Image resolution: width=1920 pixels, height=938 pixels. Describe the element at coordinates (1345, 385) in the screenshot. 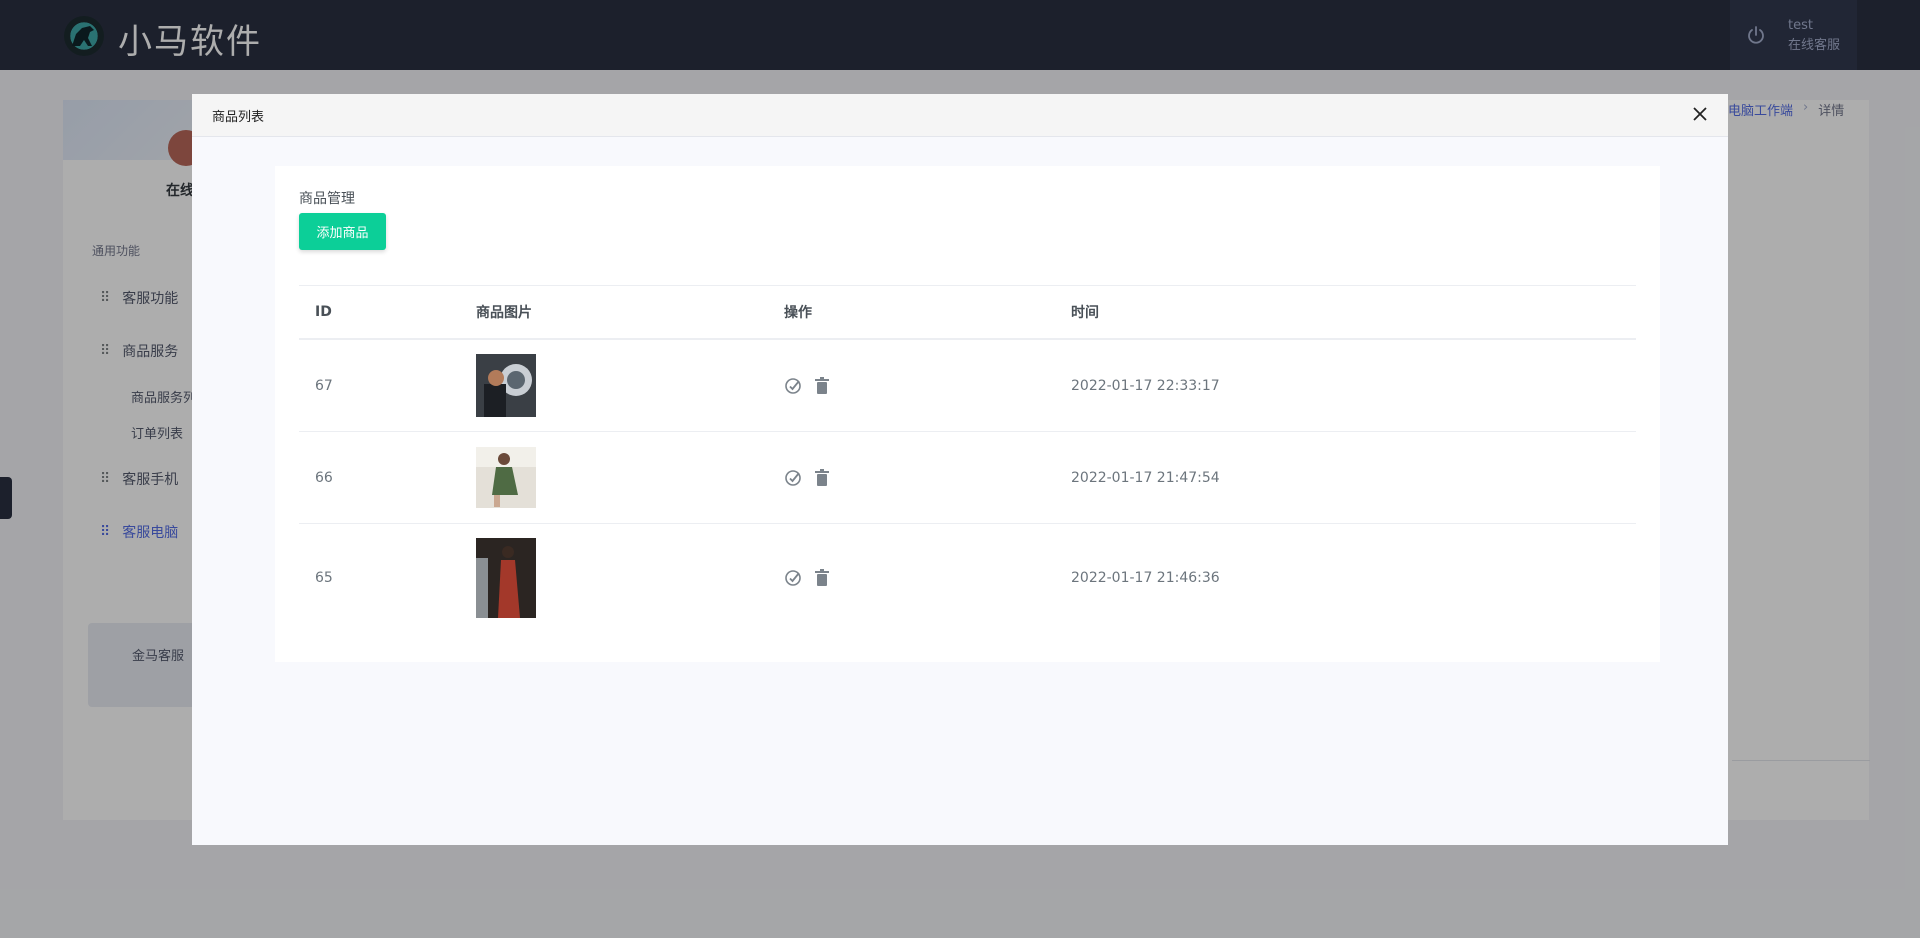

I see `row-time: 2022-01-17 22:33:17` at that location.